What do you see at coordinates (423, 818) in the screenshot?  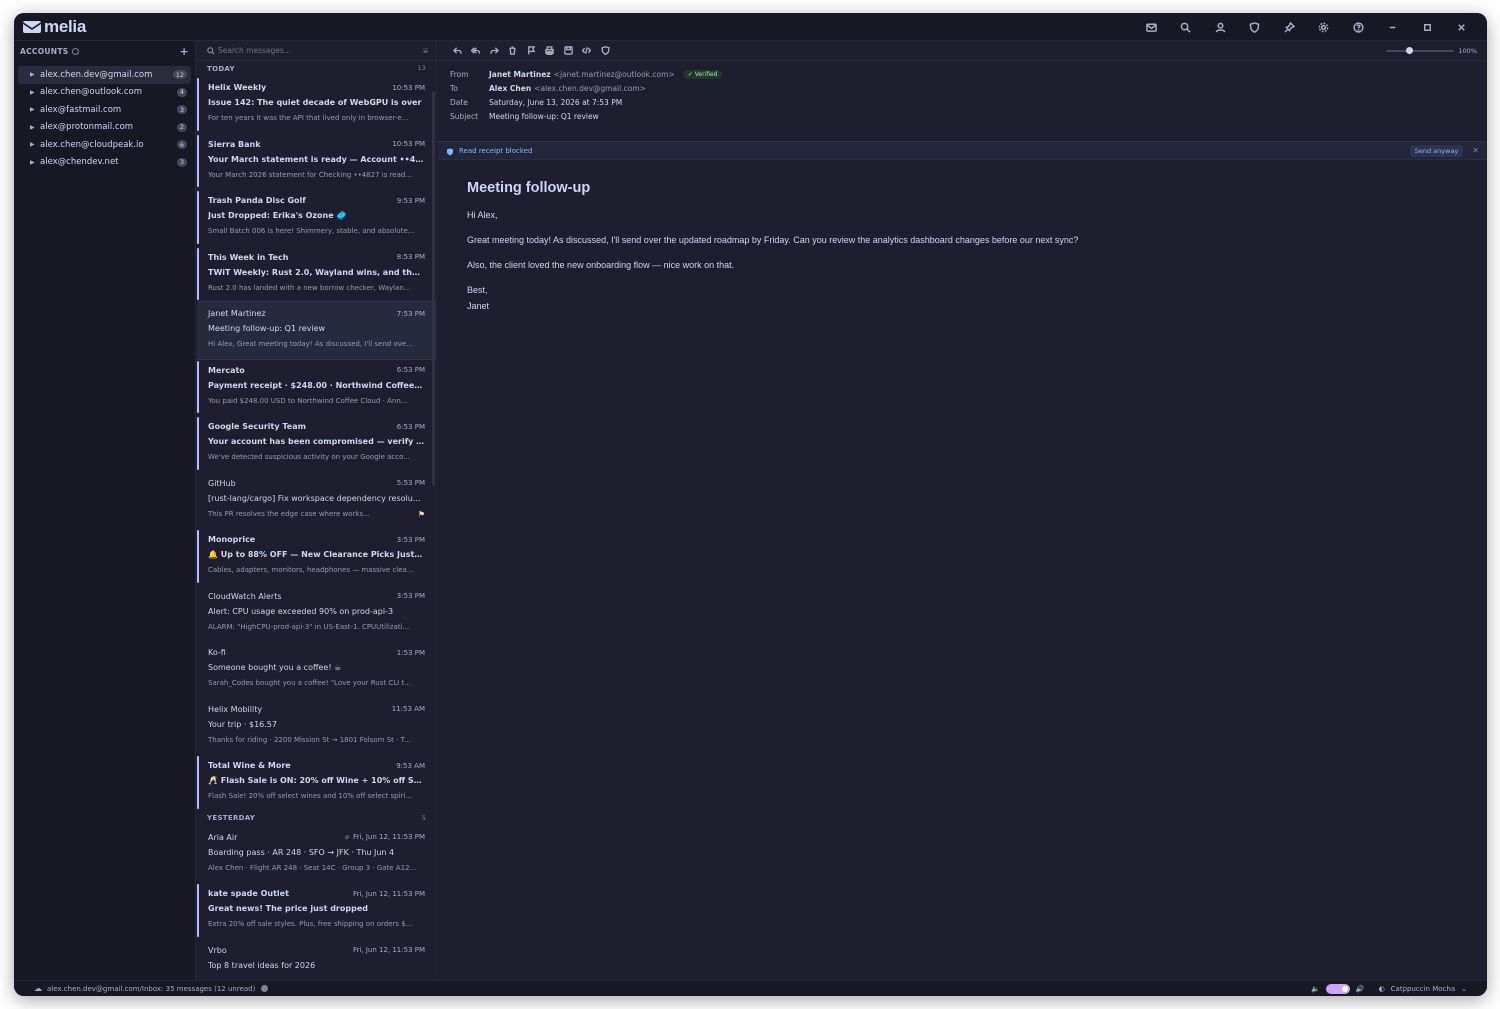 I see `group-count: 5` at bounding box center [423, 818].